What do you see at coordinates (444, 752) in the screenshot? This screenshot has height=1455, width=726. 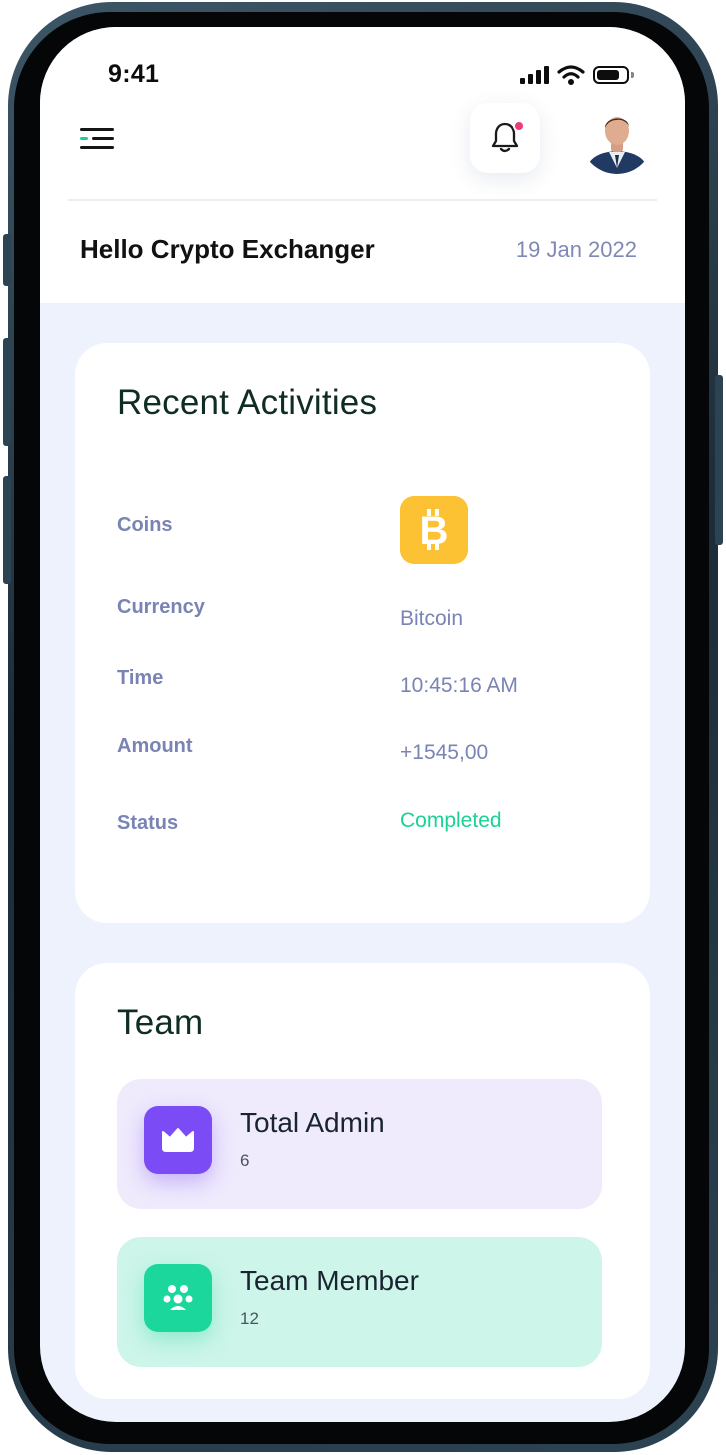 I see `amount-value: +1545,00` at bounding box center [444, 752].